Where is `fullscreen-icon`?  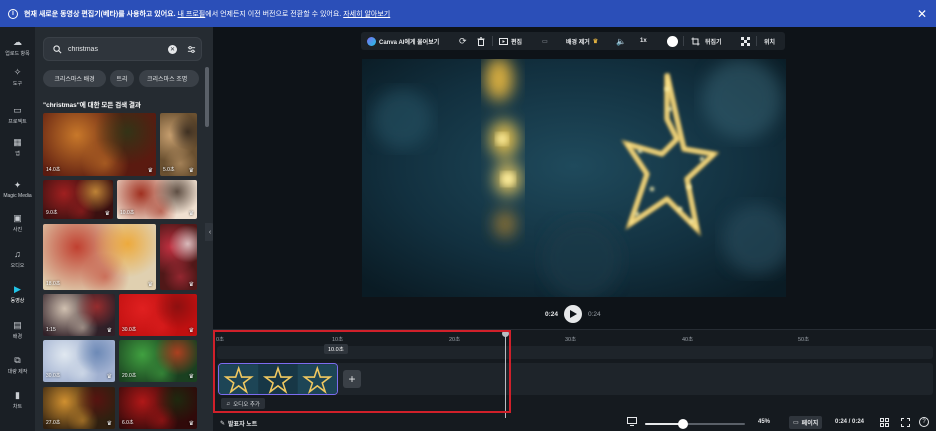 fullscreen-icon is located at coordinates (905, 423).